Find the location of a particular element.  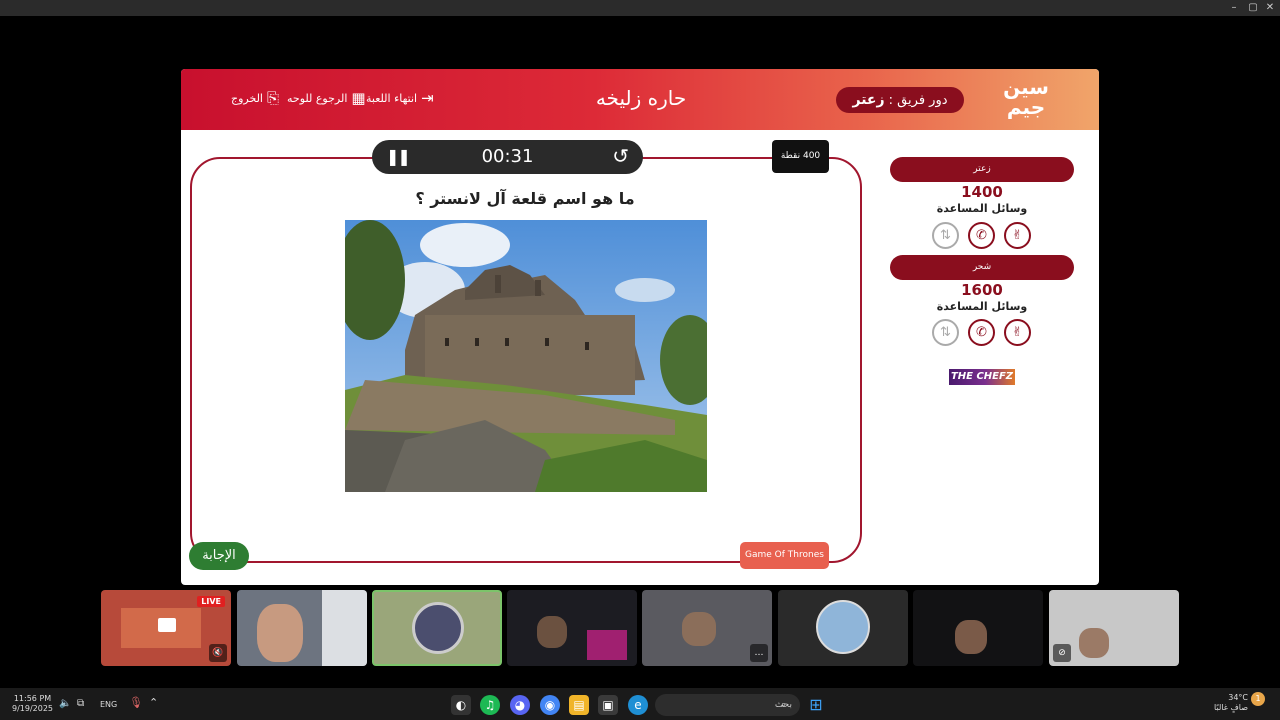

team-score: 1400 is located at coordinates (982, 192).